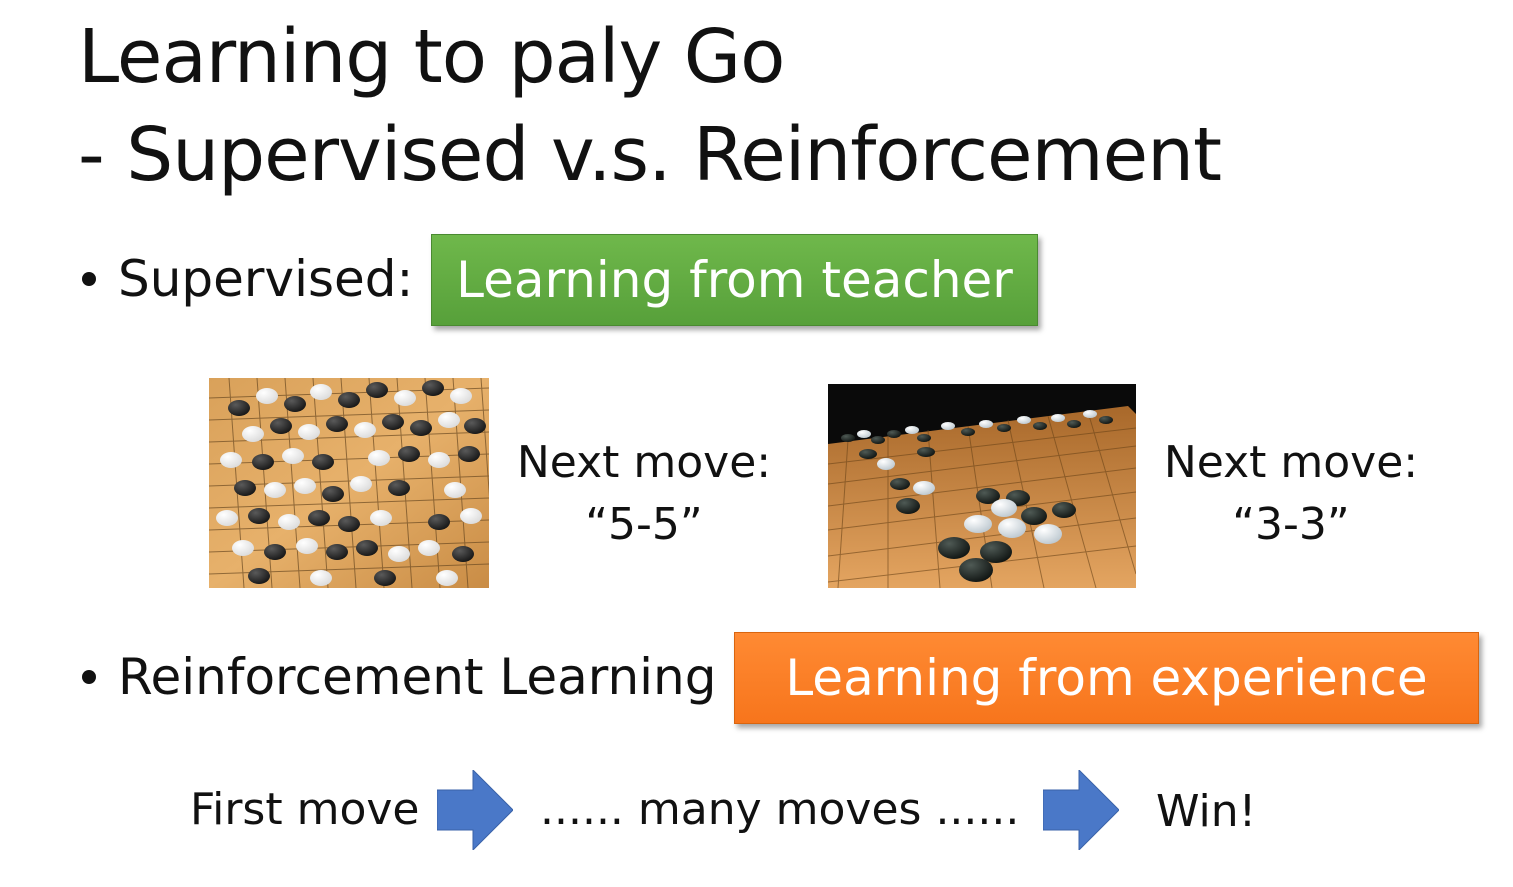 This screenshot has width=1513, height=887. I want to click on reinforcement-tag: Learning from experience, so click(1106, 678).